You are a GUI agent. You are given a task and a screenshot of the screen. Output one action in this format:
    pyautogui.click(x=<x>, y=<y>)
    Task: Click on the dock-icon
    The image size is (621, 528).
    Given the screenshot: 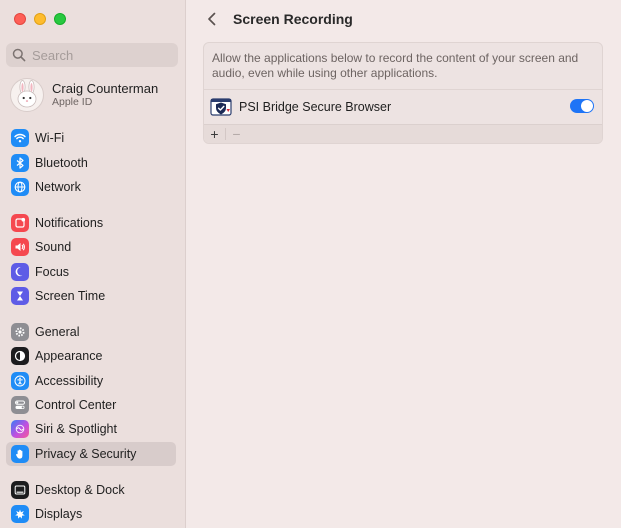 What is the action you would take?
    pyautogui.click(x=20, y=490)
    